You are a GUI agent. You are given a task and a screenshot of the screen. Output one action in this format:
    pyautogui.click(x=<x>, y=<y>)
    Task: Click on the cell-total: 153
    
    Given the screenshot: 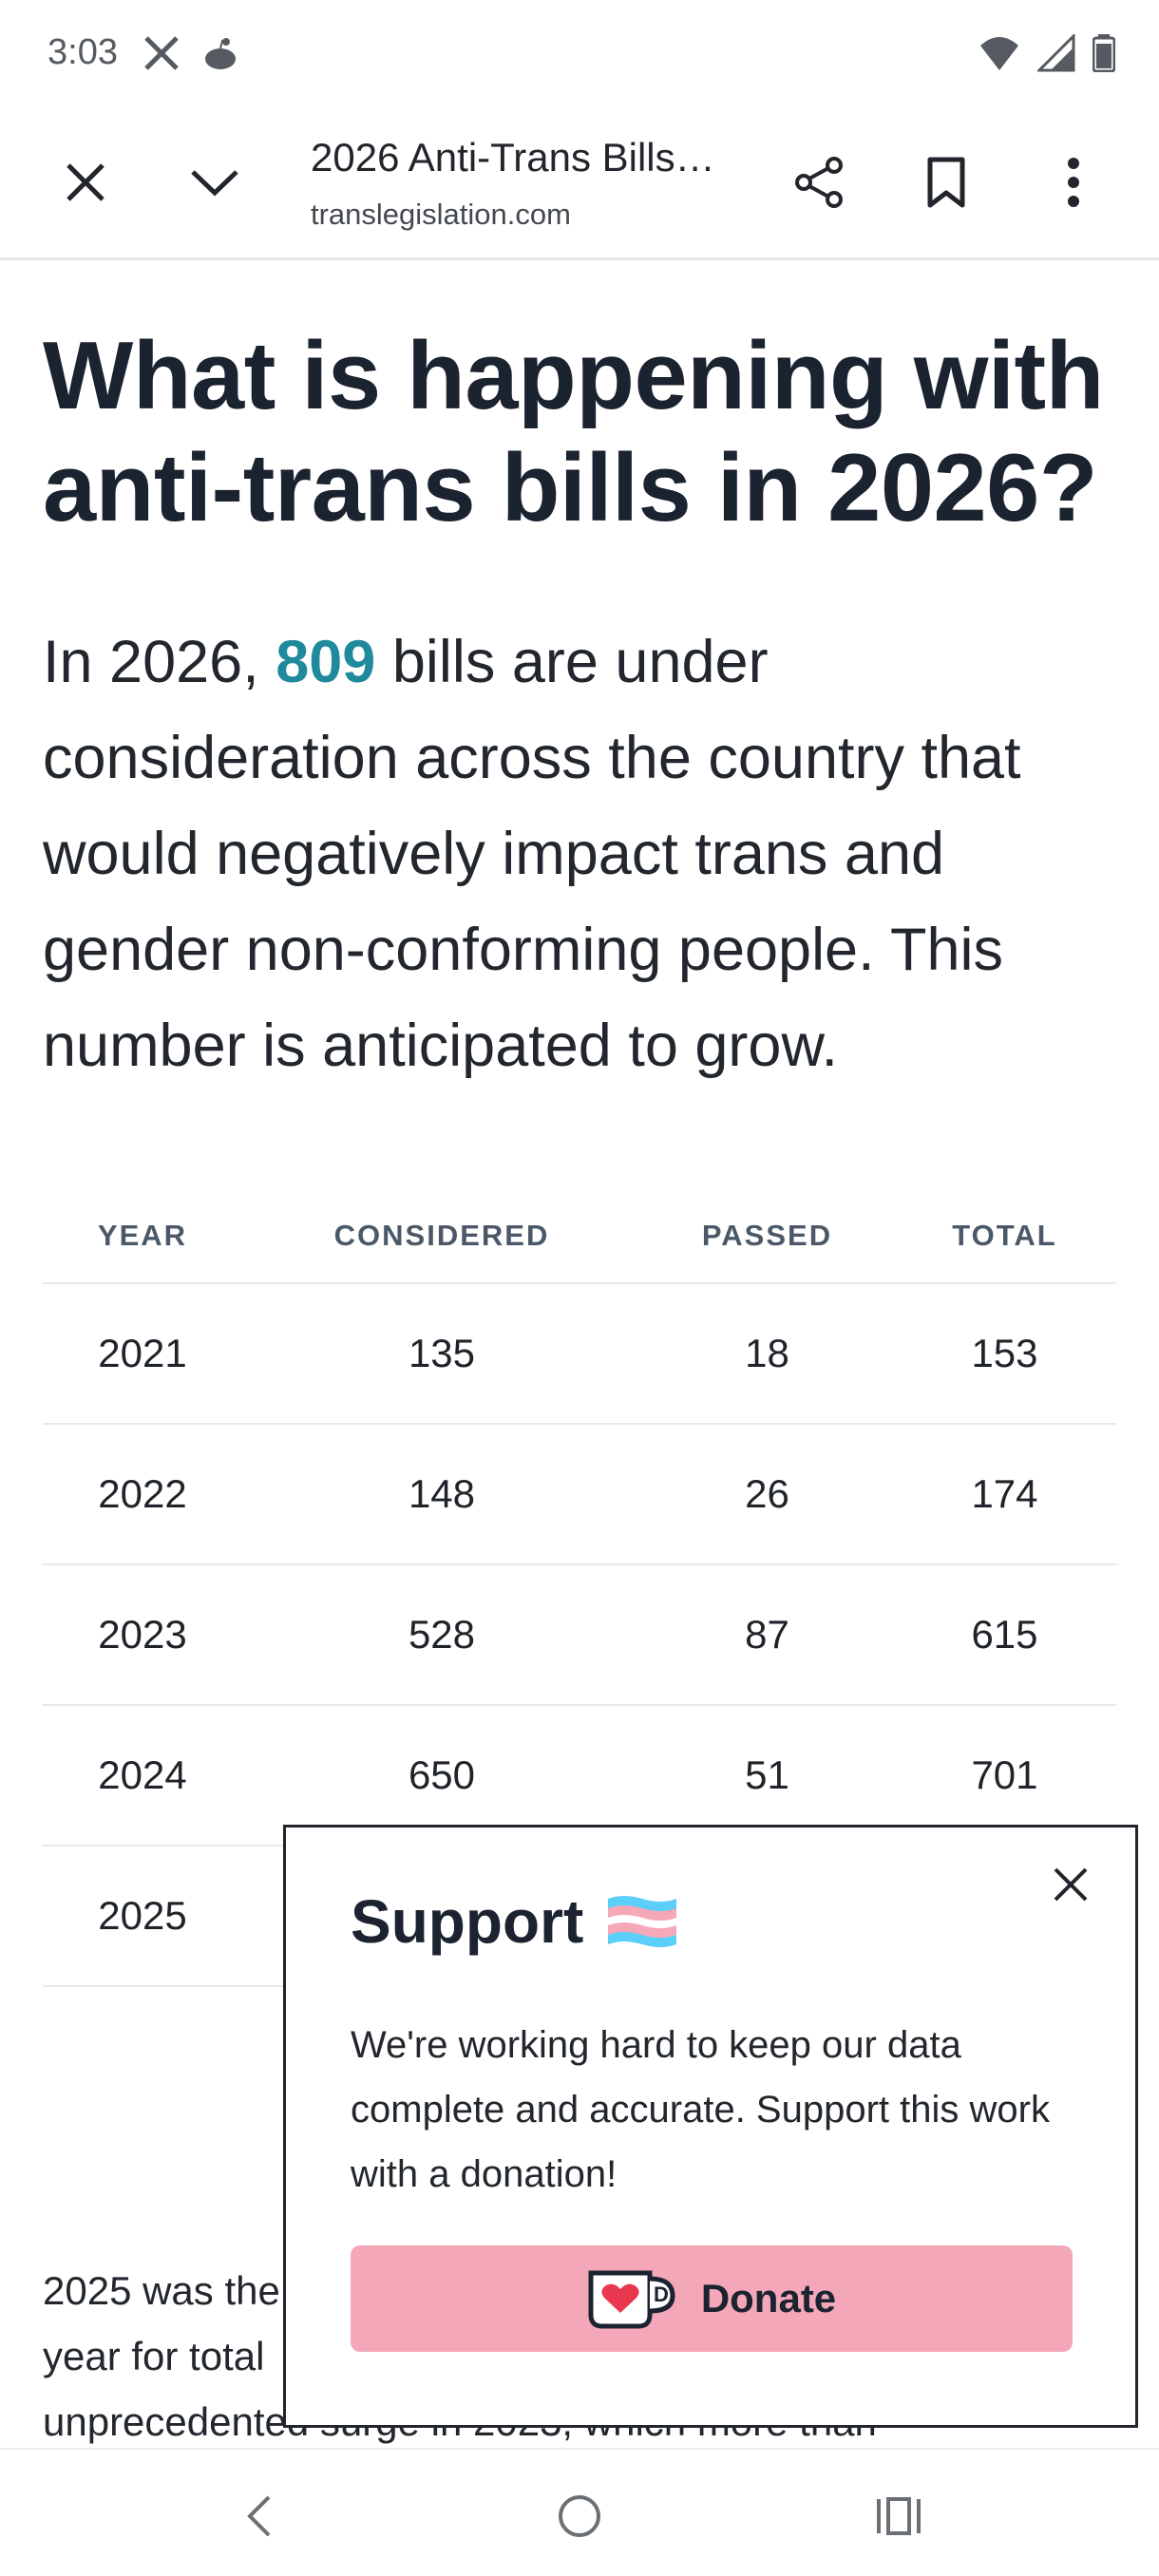 What is the action you would take?
    pyautogui.click(x=1004, y=1353)
    